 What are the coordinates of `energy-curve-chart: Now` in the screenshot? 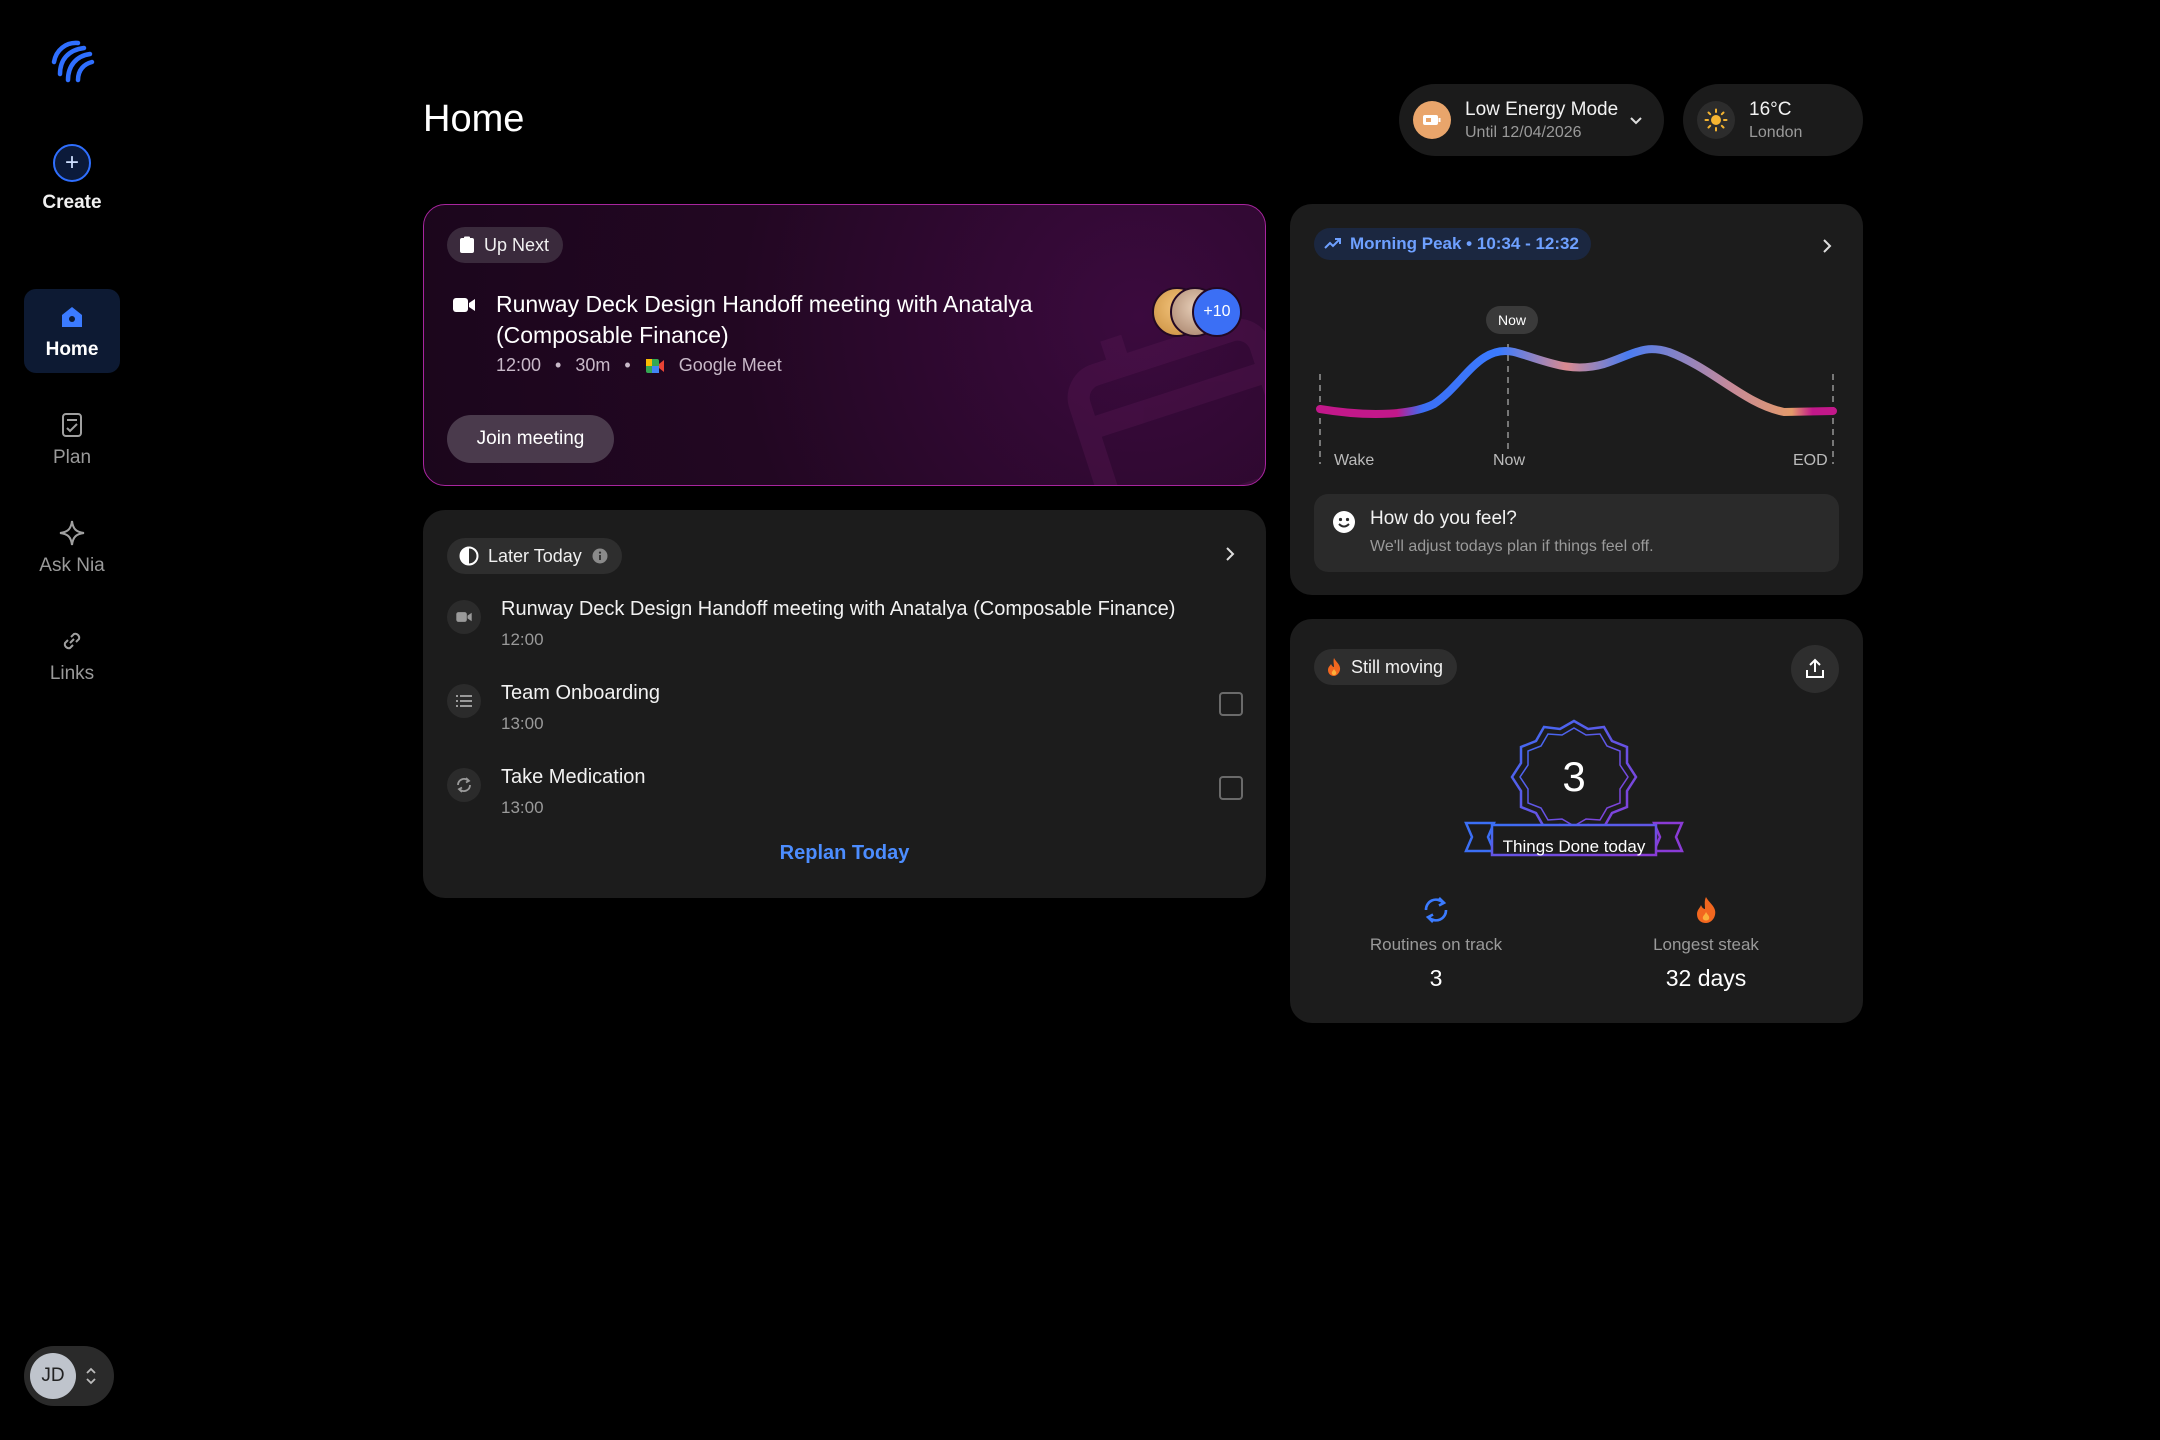 It's located at (1576, 385).